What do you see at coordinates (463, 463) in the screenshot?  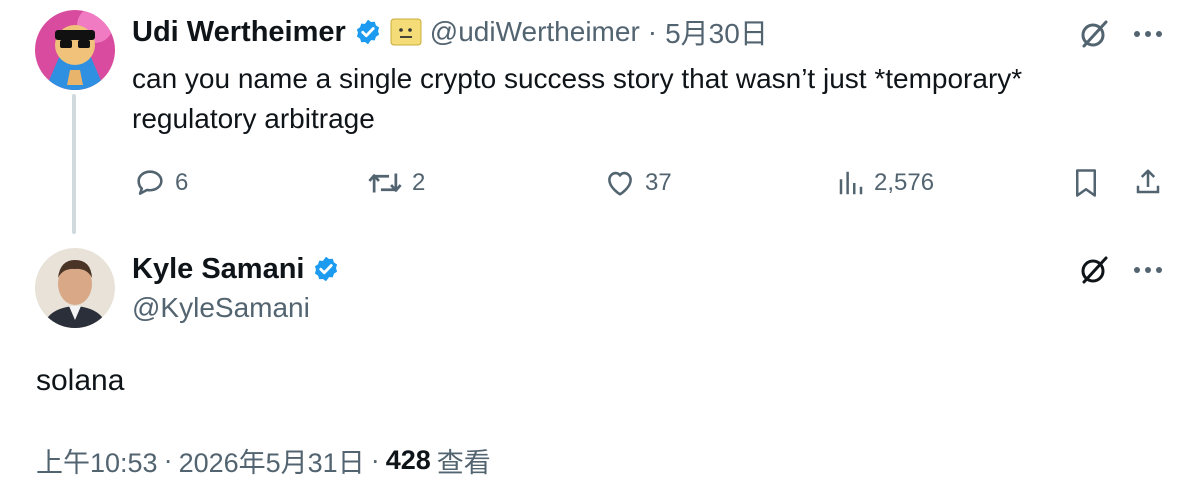 I see `views-label: 查看` at bounding box center [463, 463].